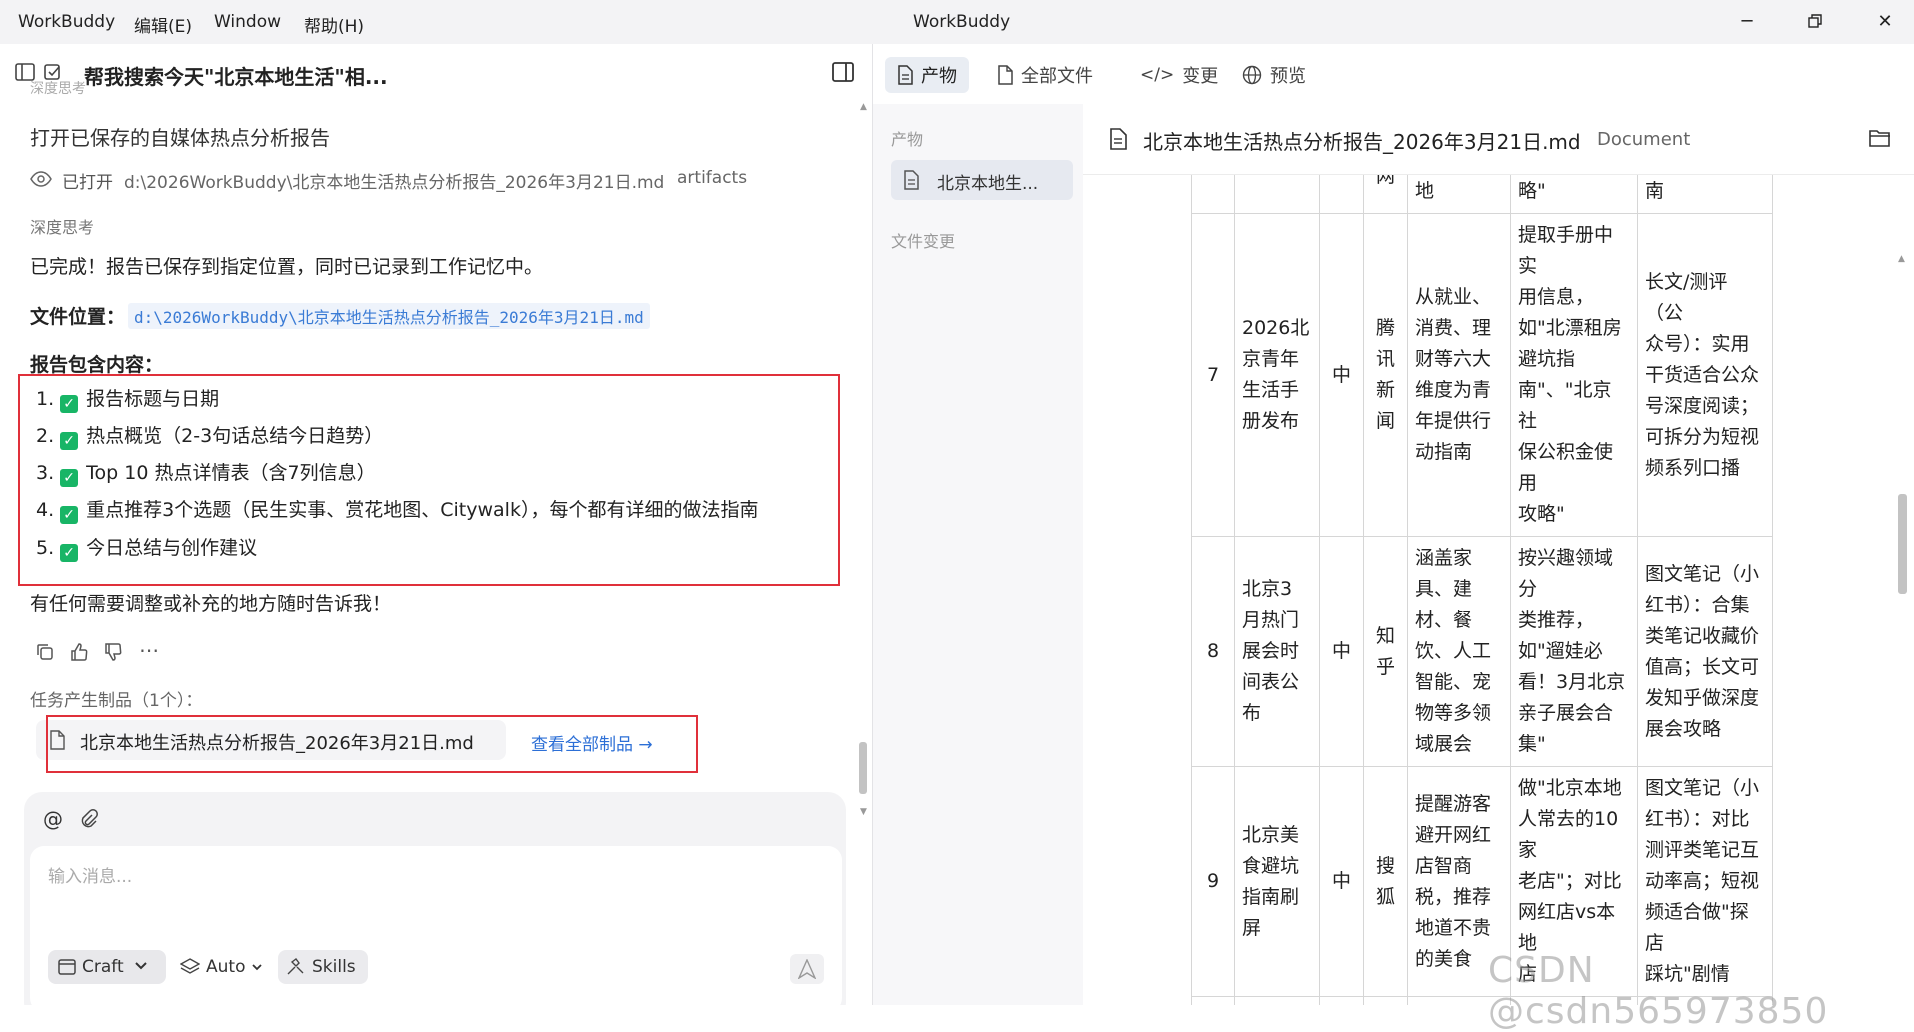  Describe the element at coordinates (1274, 75) in the screenshot. I see `tab-preview: 预览` at that location.